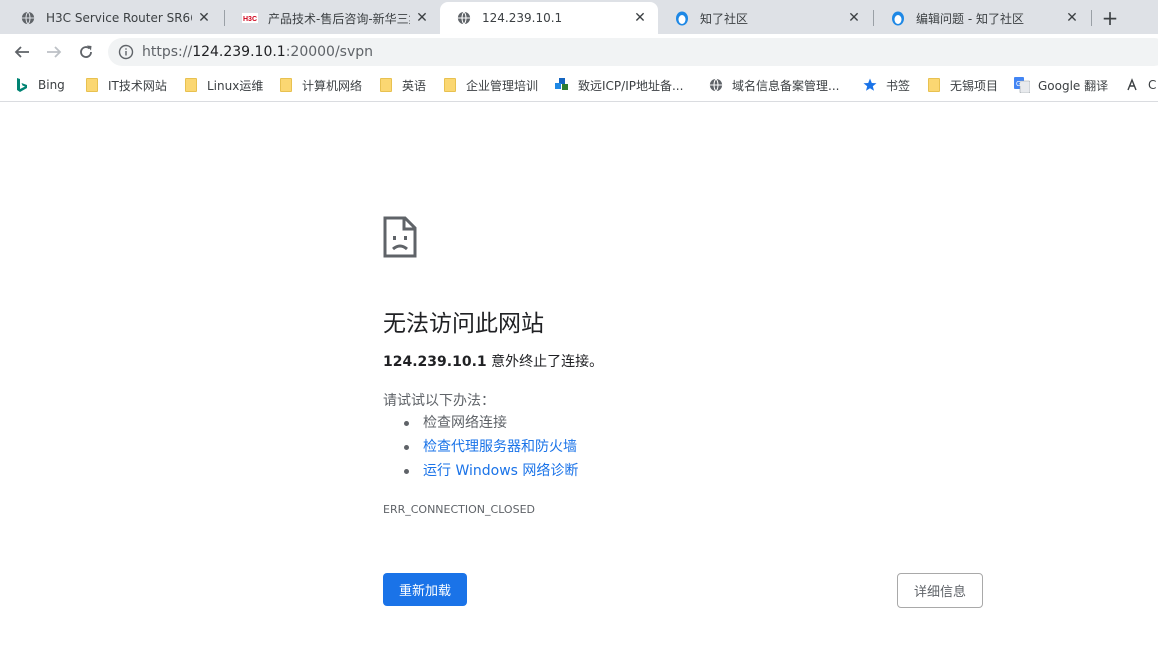 The width and height of the screenshot is (1158, 662). I want to click on error-summary: 124.239.10.1 意外终止了连接。, so click(493, 361).